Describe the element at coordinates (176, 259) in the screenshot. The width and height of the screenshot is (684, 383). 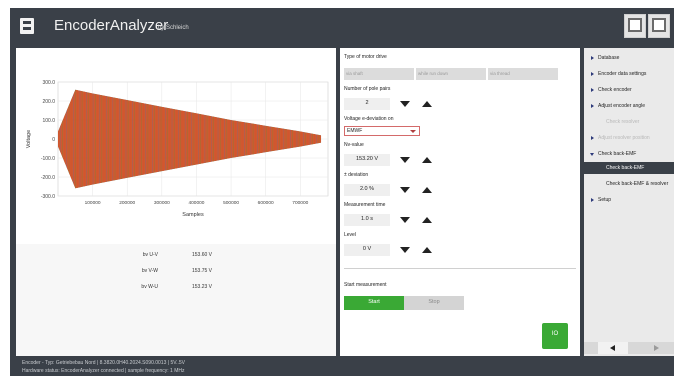
I see `reading-row: bv U-V 153.60 V` at that location.